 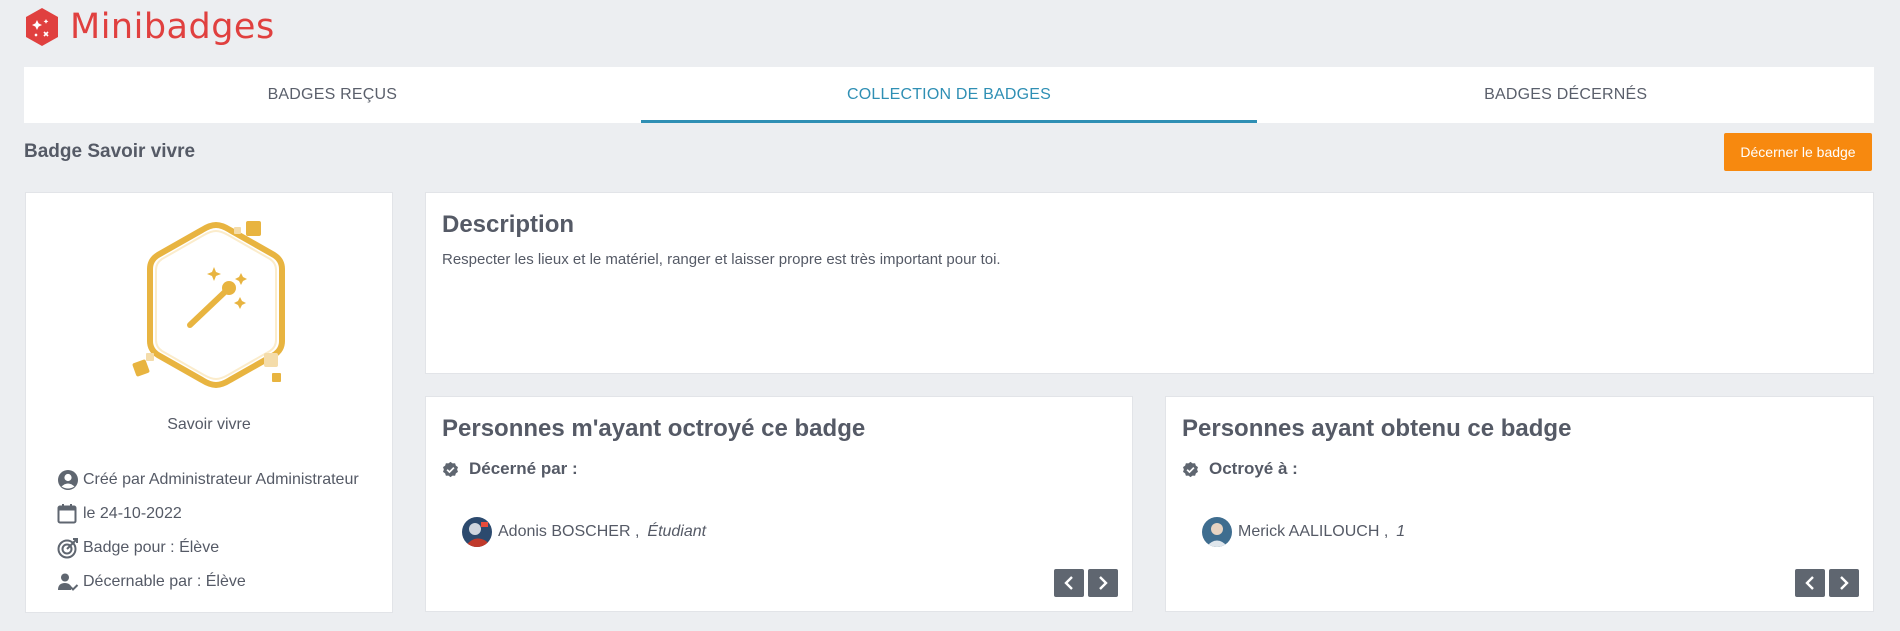 I want to click on logo-icon, so click(x=42, y=27).